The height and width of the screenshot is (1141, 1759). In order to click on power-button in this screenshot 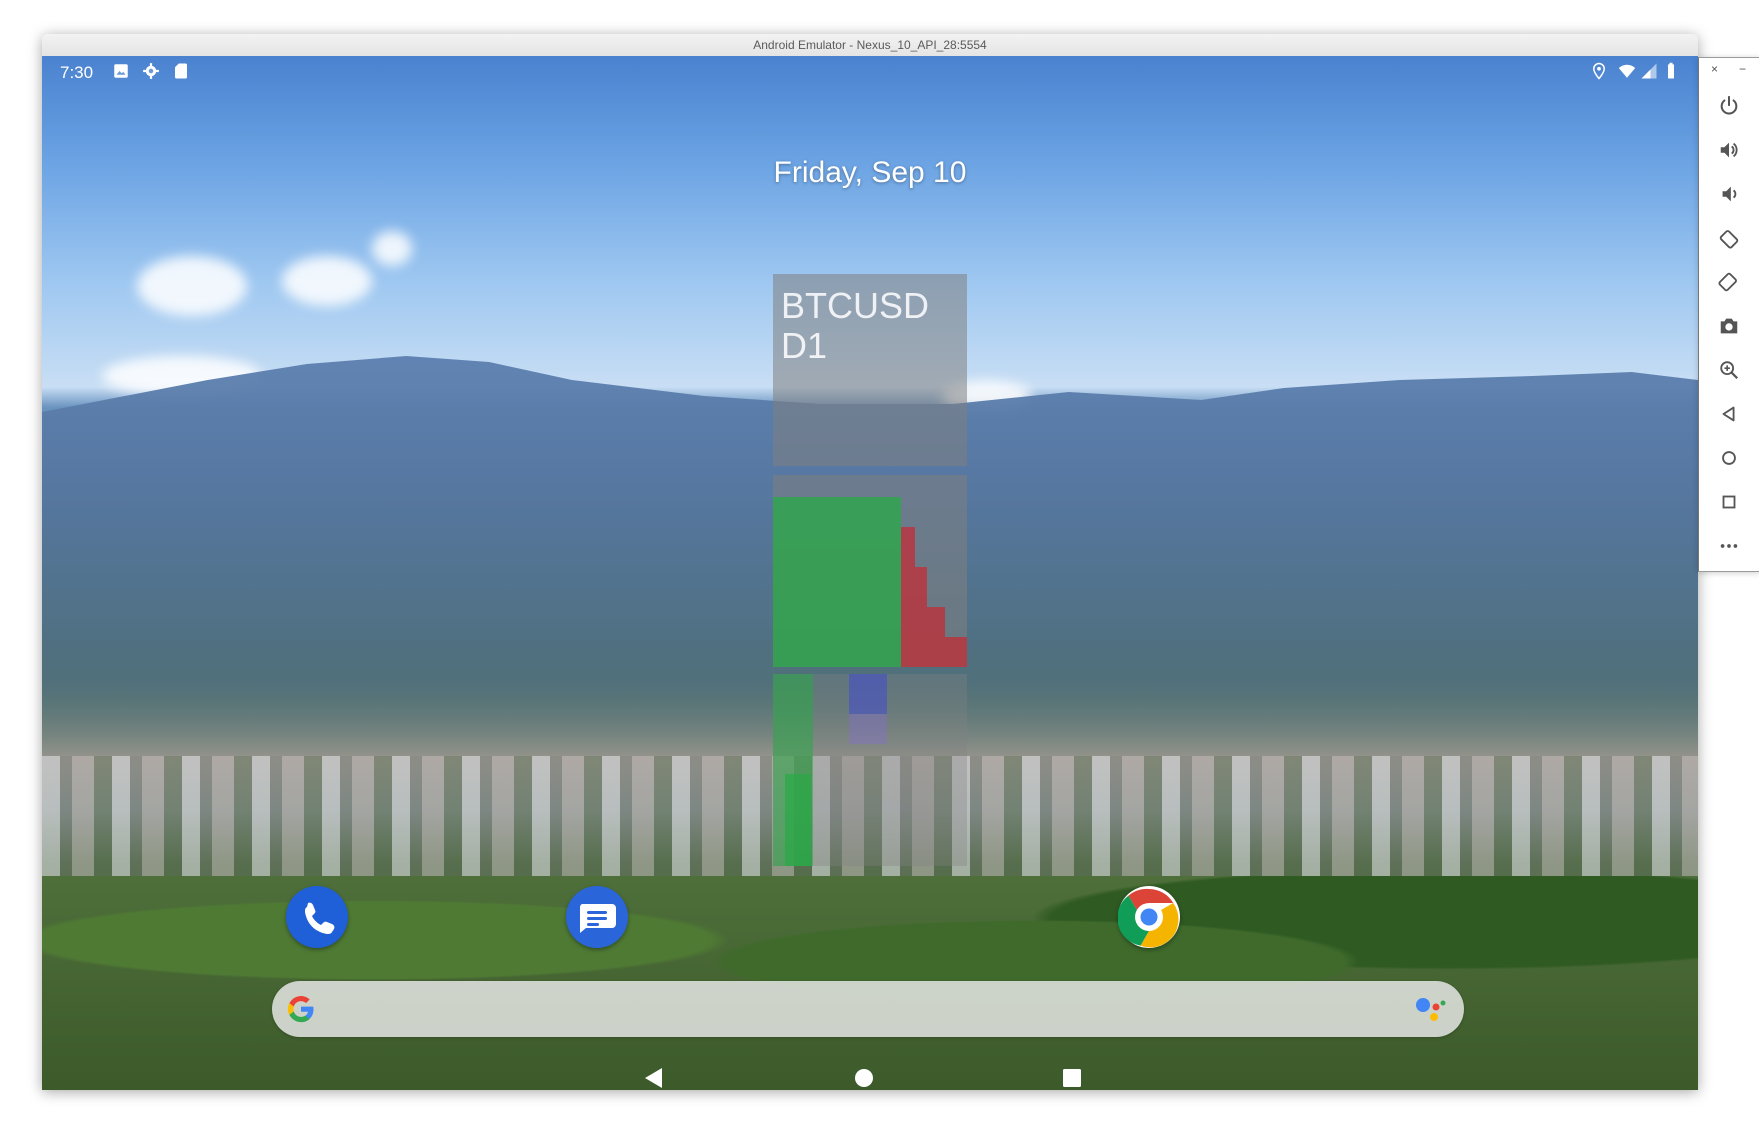, I will do `click(1729, 106)`.